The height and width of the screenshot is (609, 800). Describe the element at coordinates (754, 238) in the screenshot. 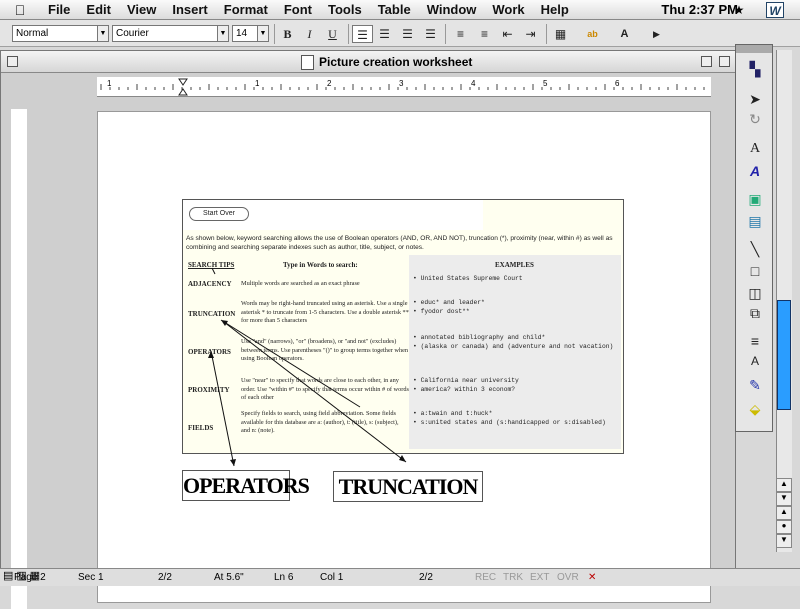

I see `drawing-palette: ▚ ➤ ↻ A A ▣ ▤ ╲ □ ◫ ⧉ ≡ A ✎ ⬙` at that location.